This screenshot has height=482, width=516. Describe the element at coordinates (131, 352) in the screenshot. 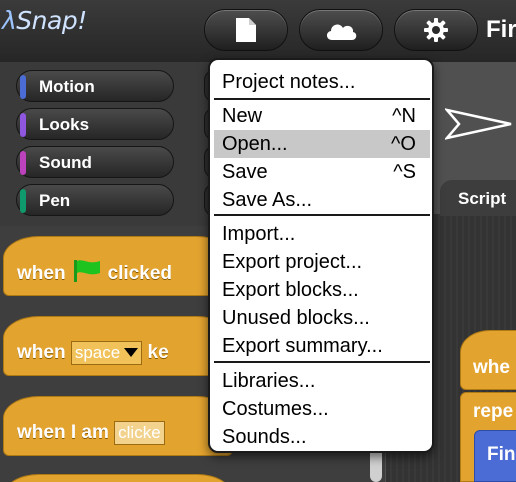

I see `dropdown-arrow-icon` at that location.